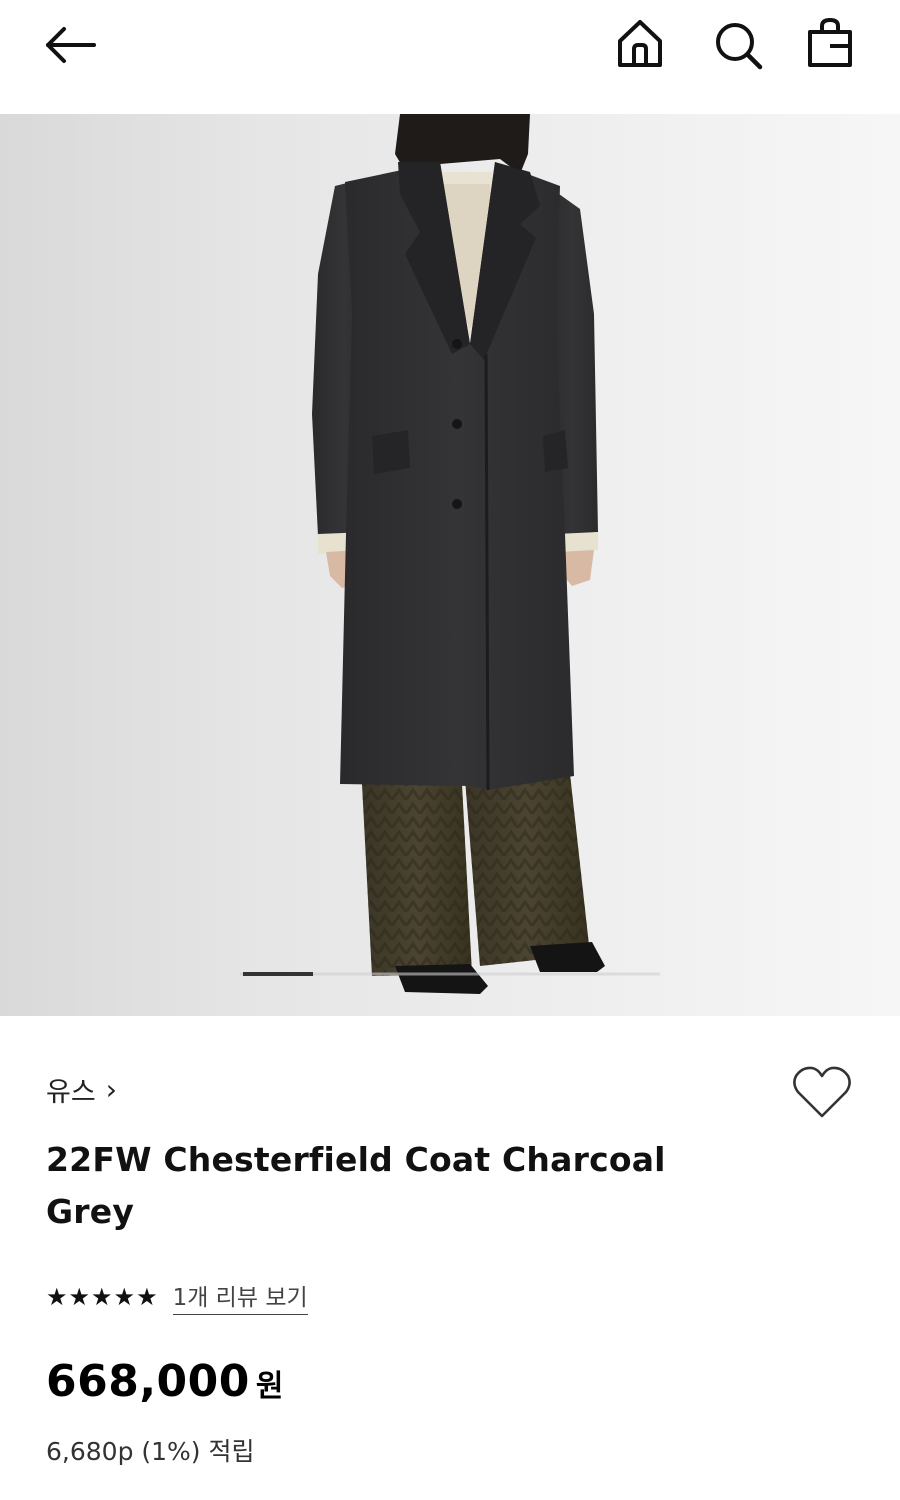 This screenshot has width=900, height=1500. Describe the element at coordinates (278, 974) in the screenshot. I see `slide-indicator-active` at that location.